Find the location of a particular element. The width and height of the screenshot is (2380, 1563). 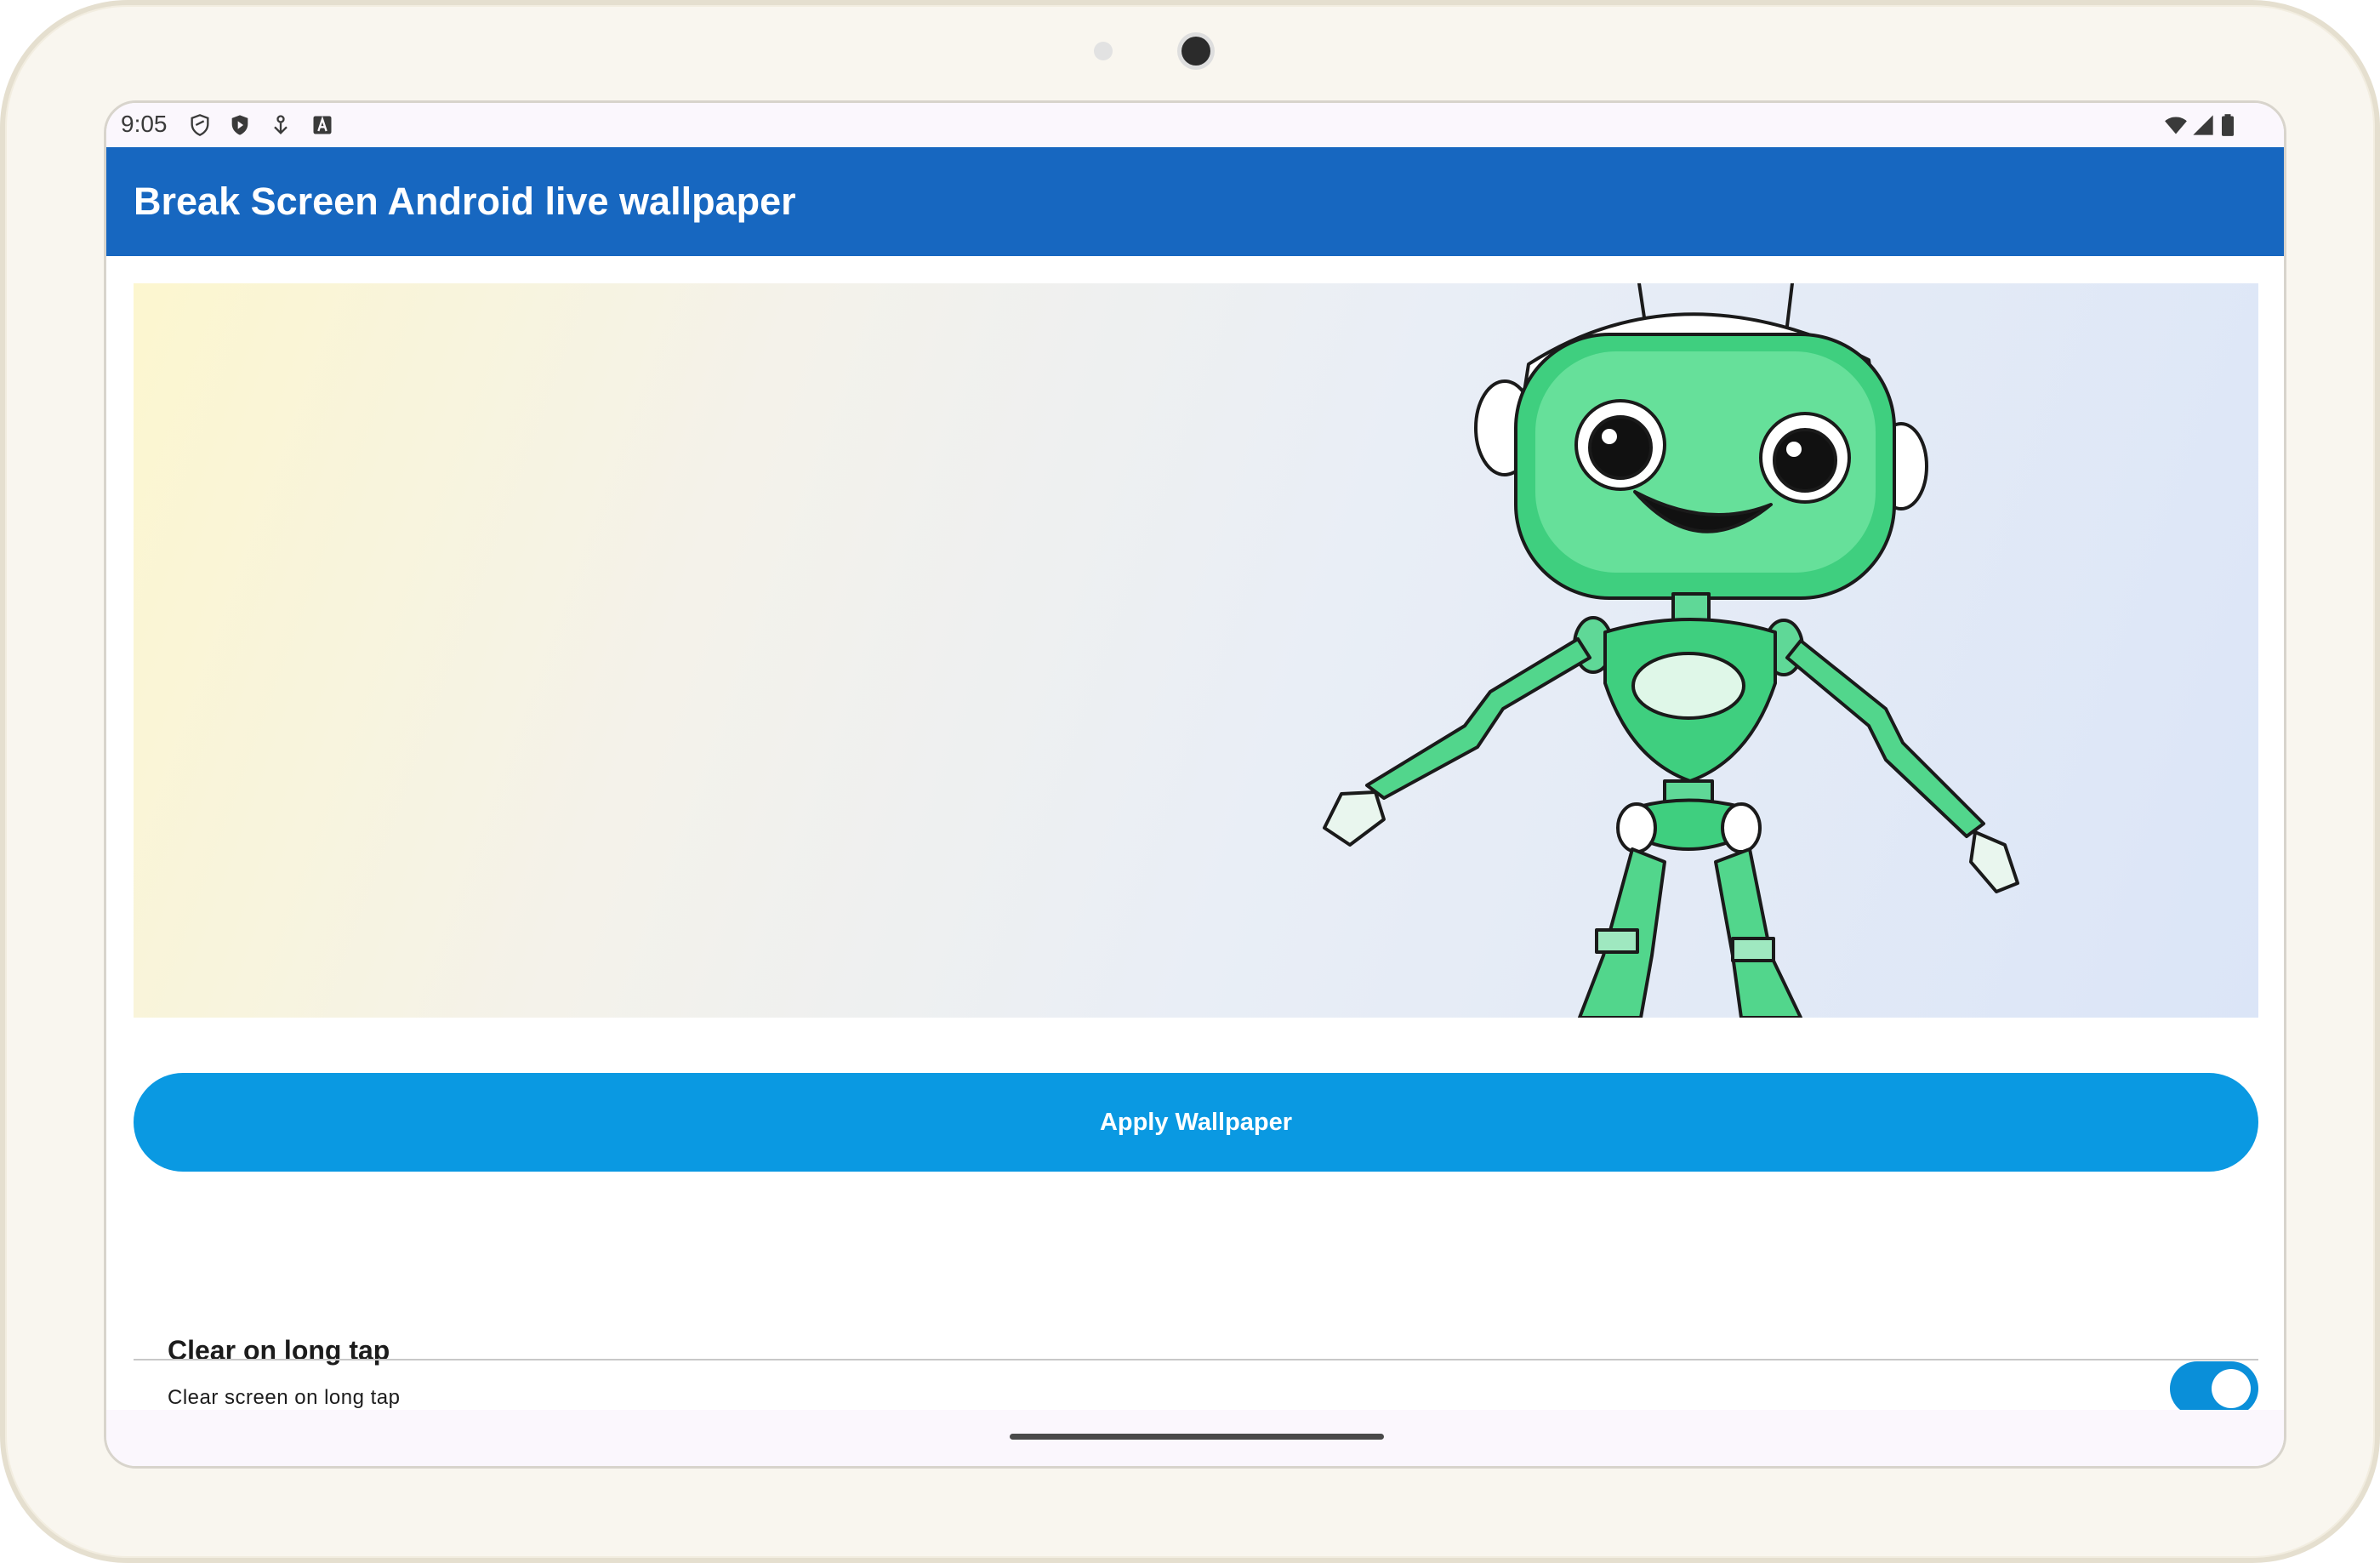

download-person-icon is located at coordinates (281, 125).